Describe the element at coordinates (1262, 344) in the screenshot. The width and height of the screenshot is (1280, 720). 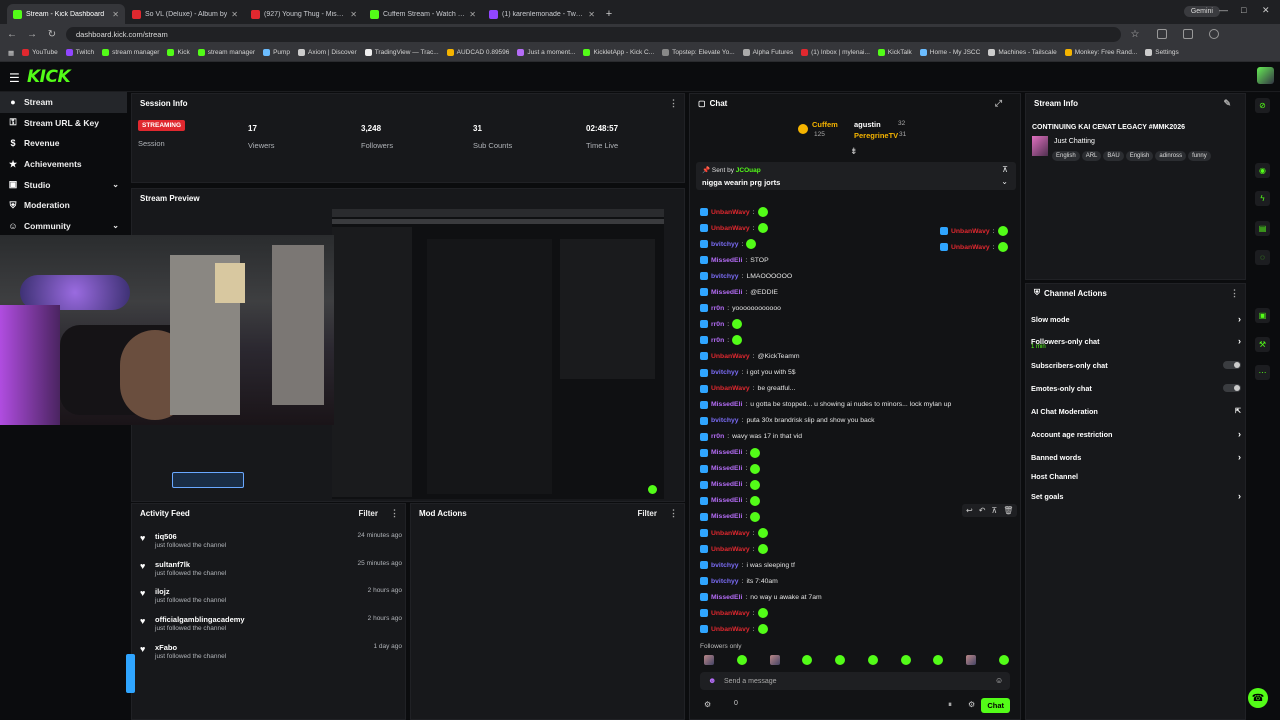
I see `wrench-icon: ⚒` at that location.